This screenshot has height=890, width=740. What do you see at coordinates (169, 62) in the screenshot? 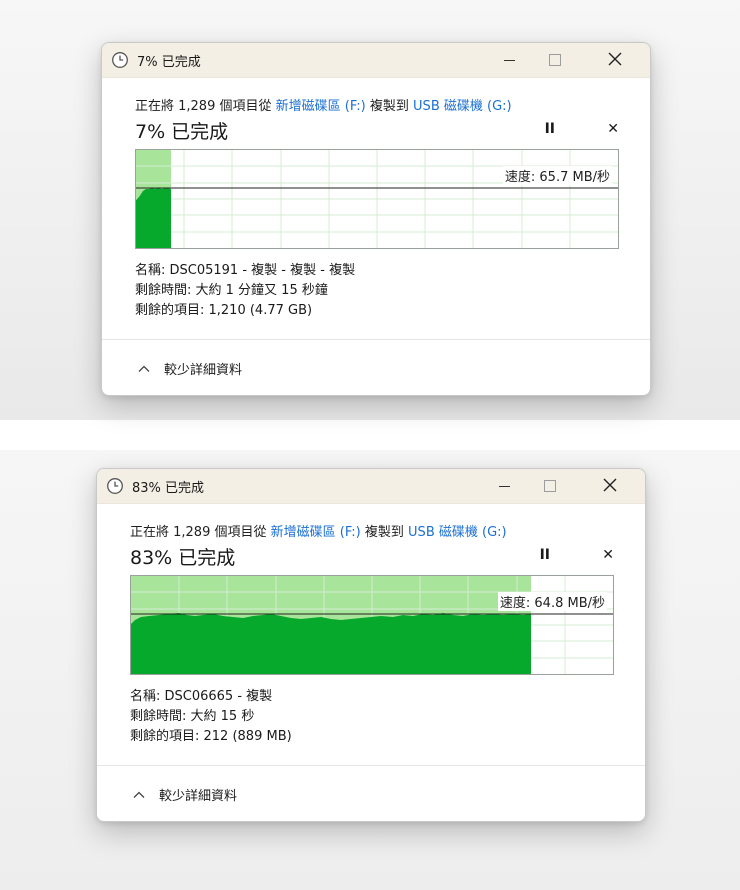
I see `window-title: 7% 已完成` at bounding box center [169, 62].